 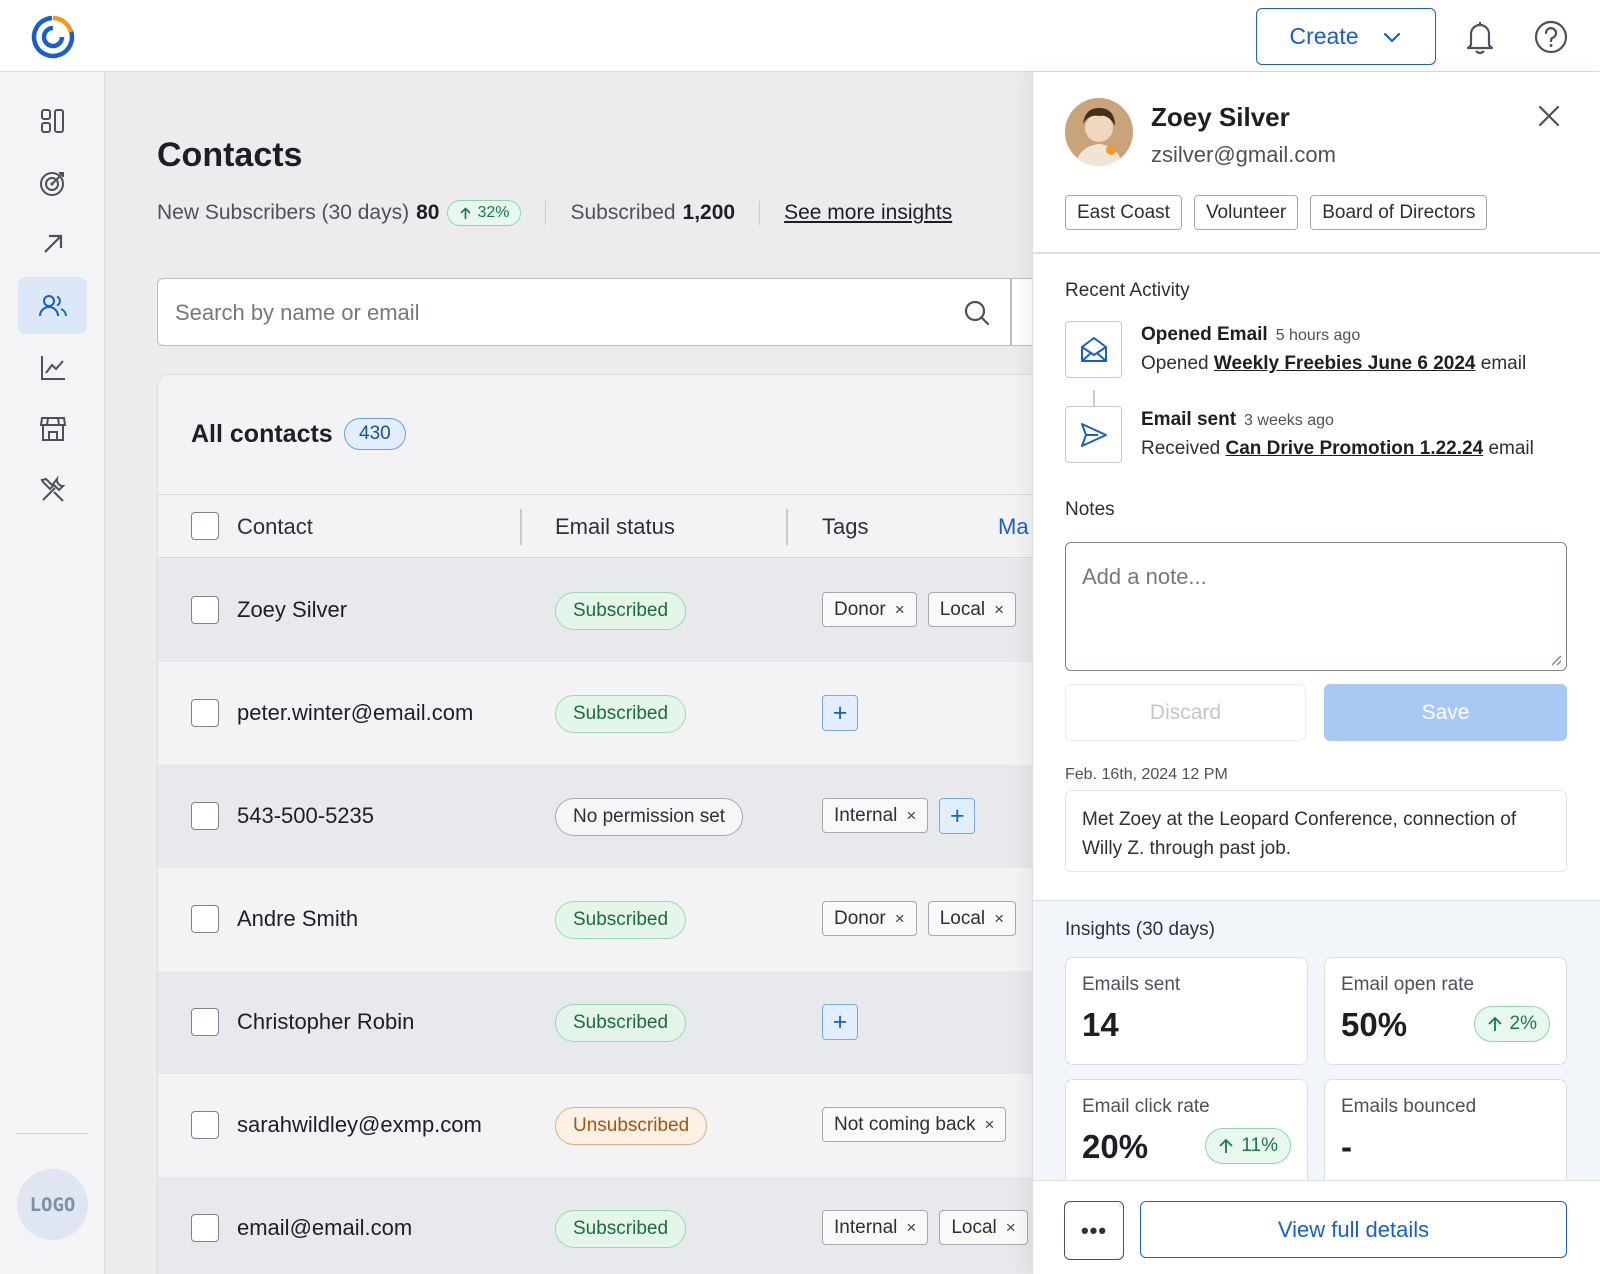 What do you see at coordinates (1324, 36) in the screenshot?
I see `create-button-label: Create` at bounding box center [1324, 36].